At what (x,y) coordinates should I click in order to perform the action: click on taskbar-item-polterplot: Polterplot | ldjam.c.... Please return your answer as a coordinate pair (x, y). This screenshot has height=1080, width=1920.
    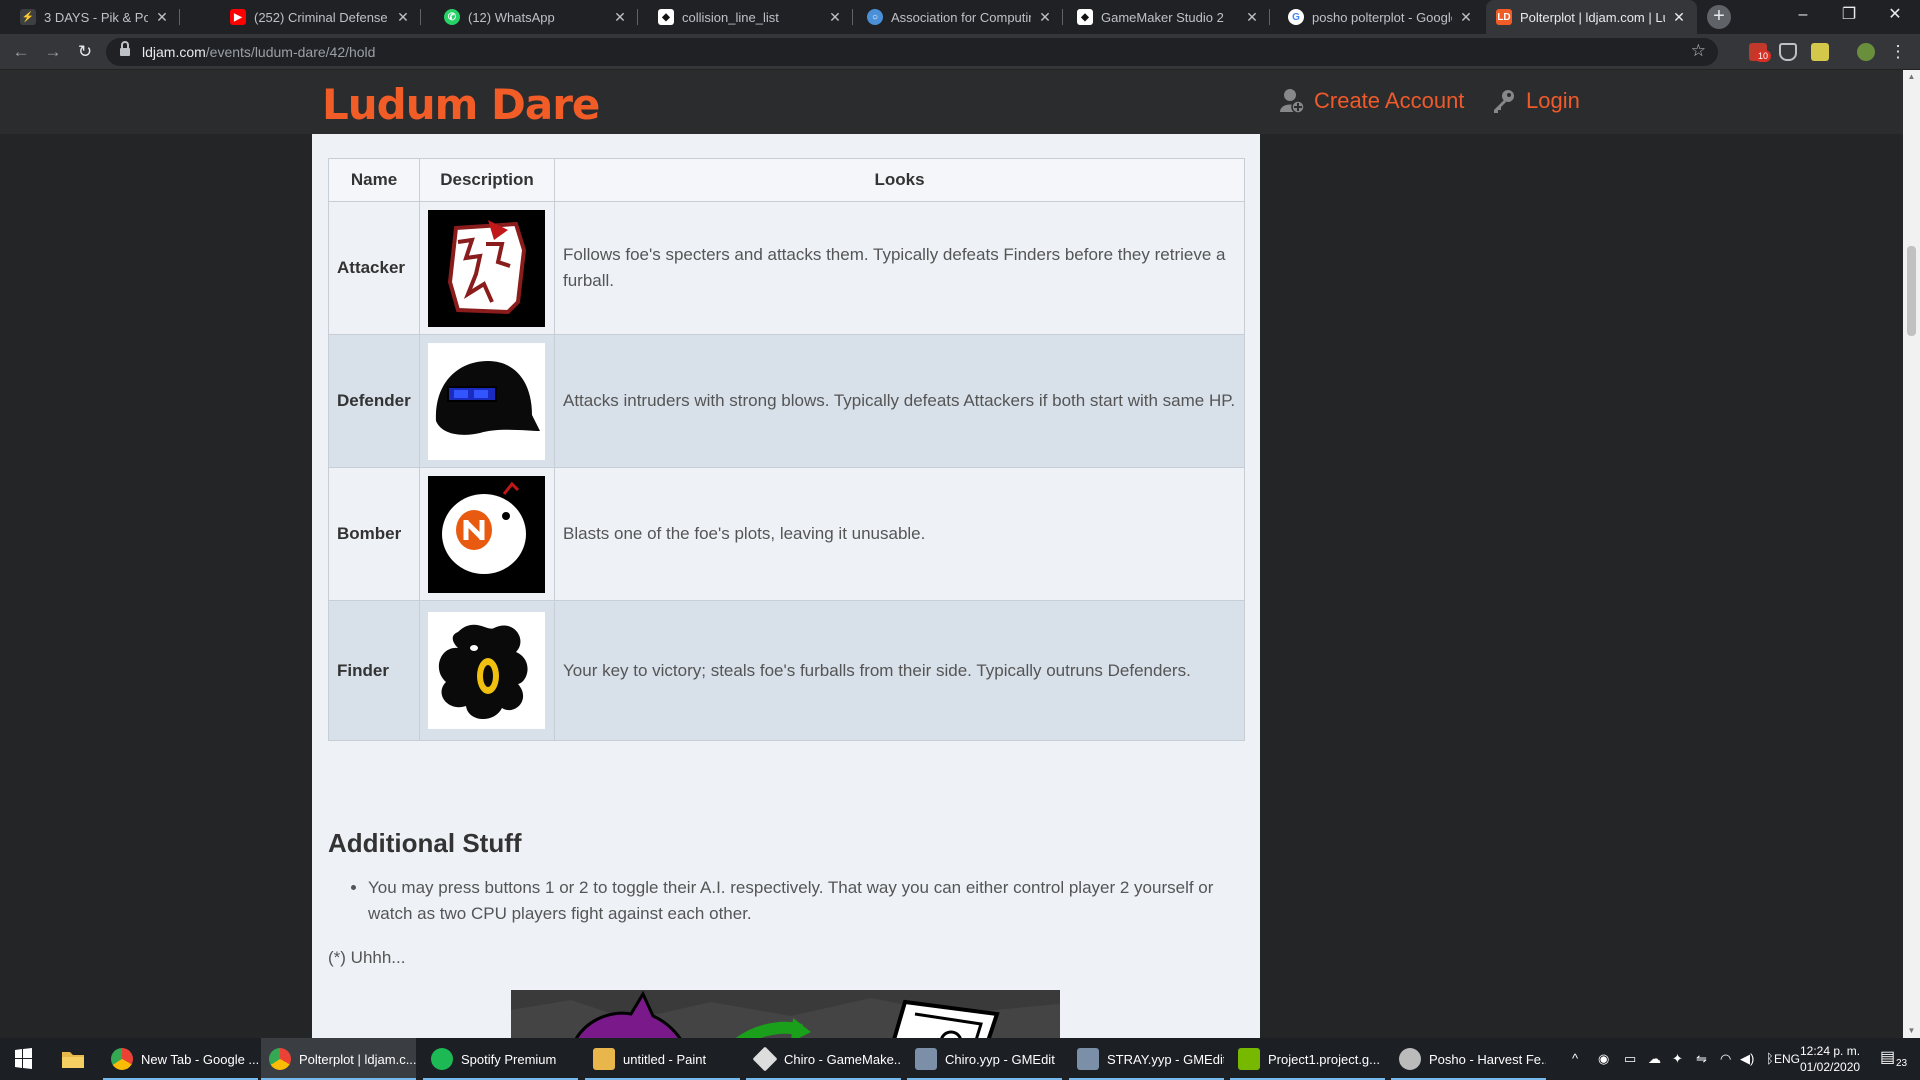
    Looking at the image, I should click on (338, 1059).